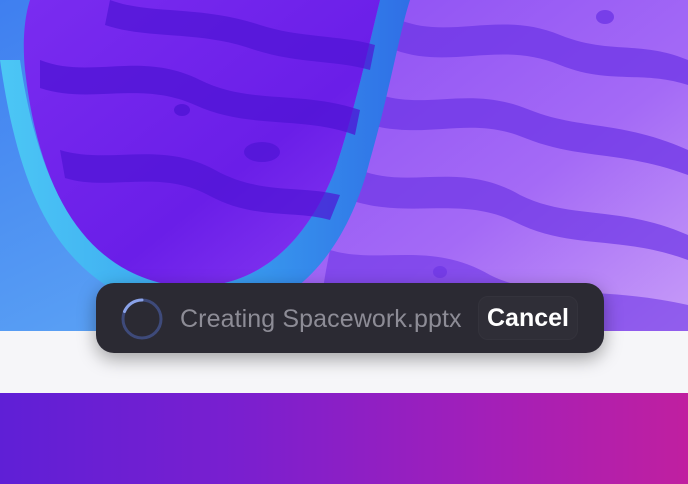 The image size is (688, 484). I want to click on loading-spinner-icon, so click(142, 319).